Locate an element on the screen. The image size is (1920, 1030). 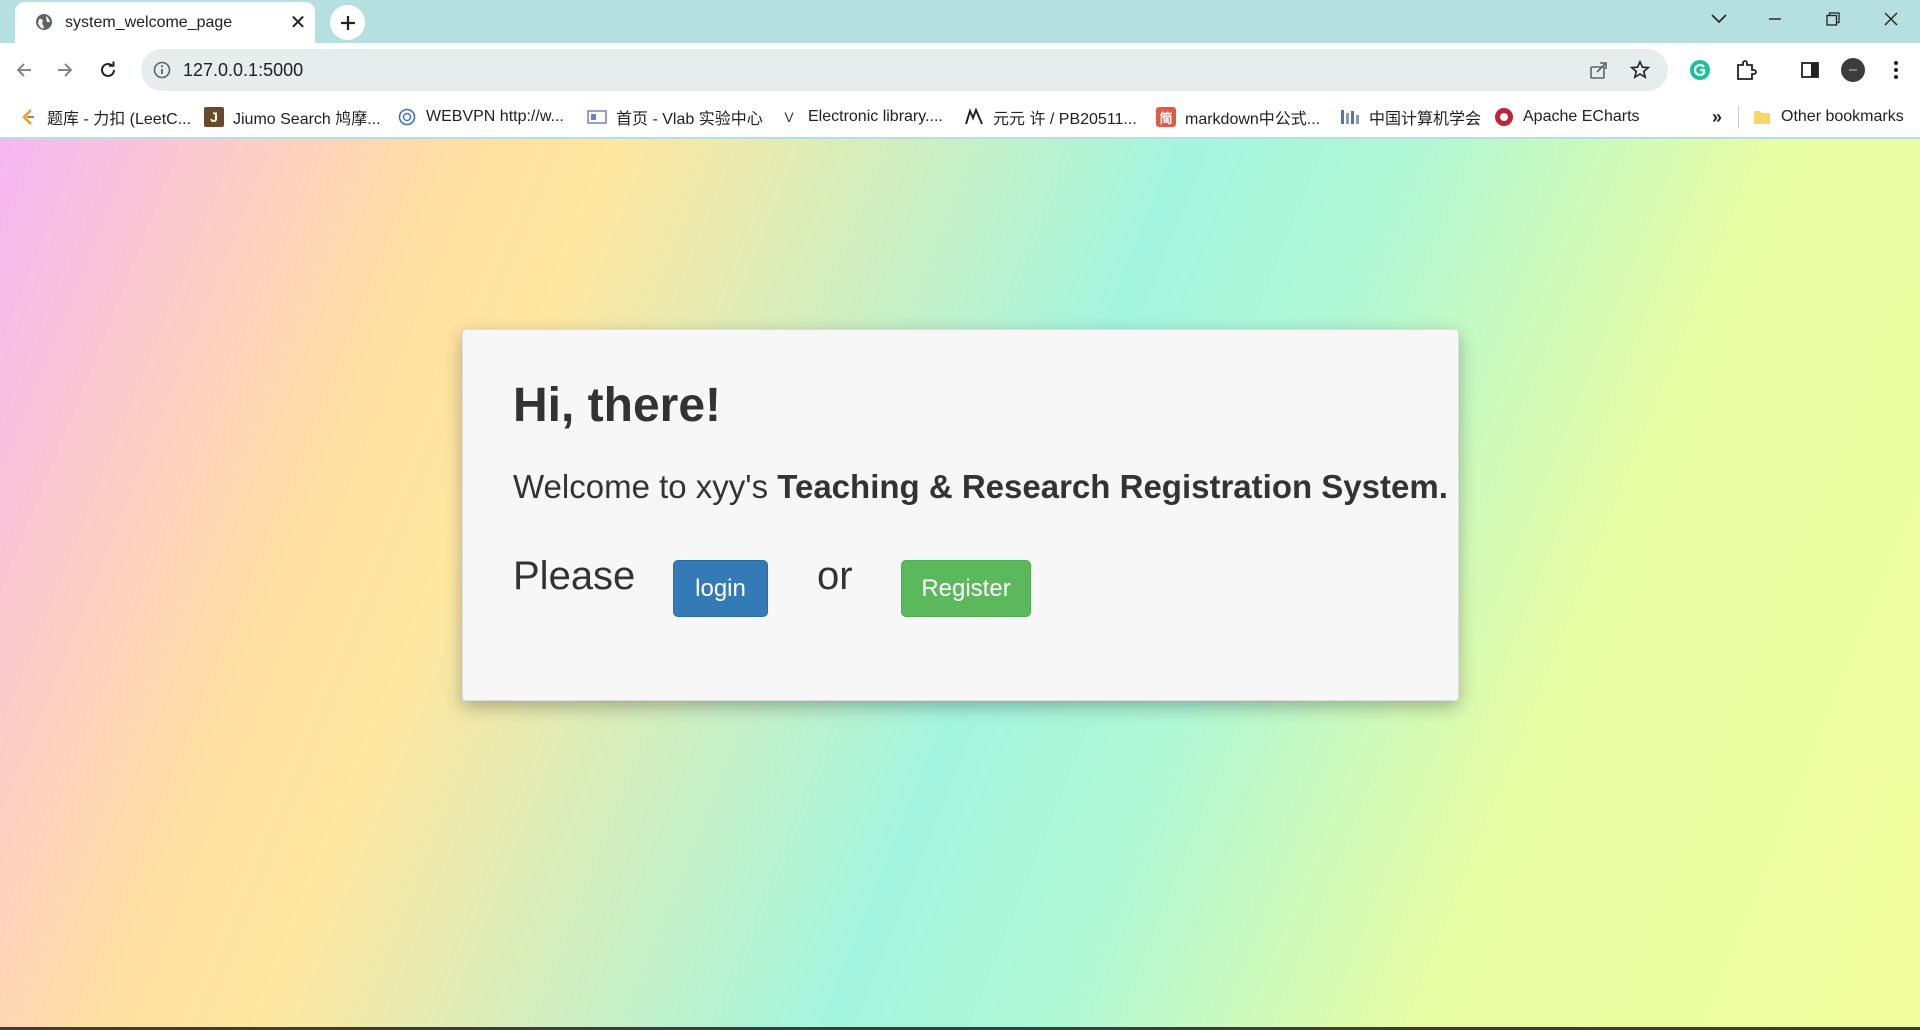
leetcode-icon is located at coordinates (28, 117).